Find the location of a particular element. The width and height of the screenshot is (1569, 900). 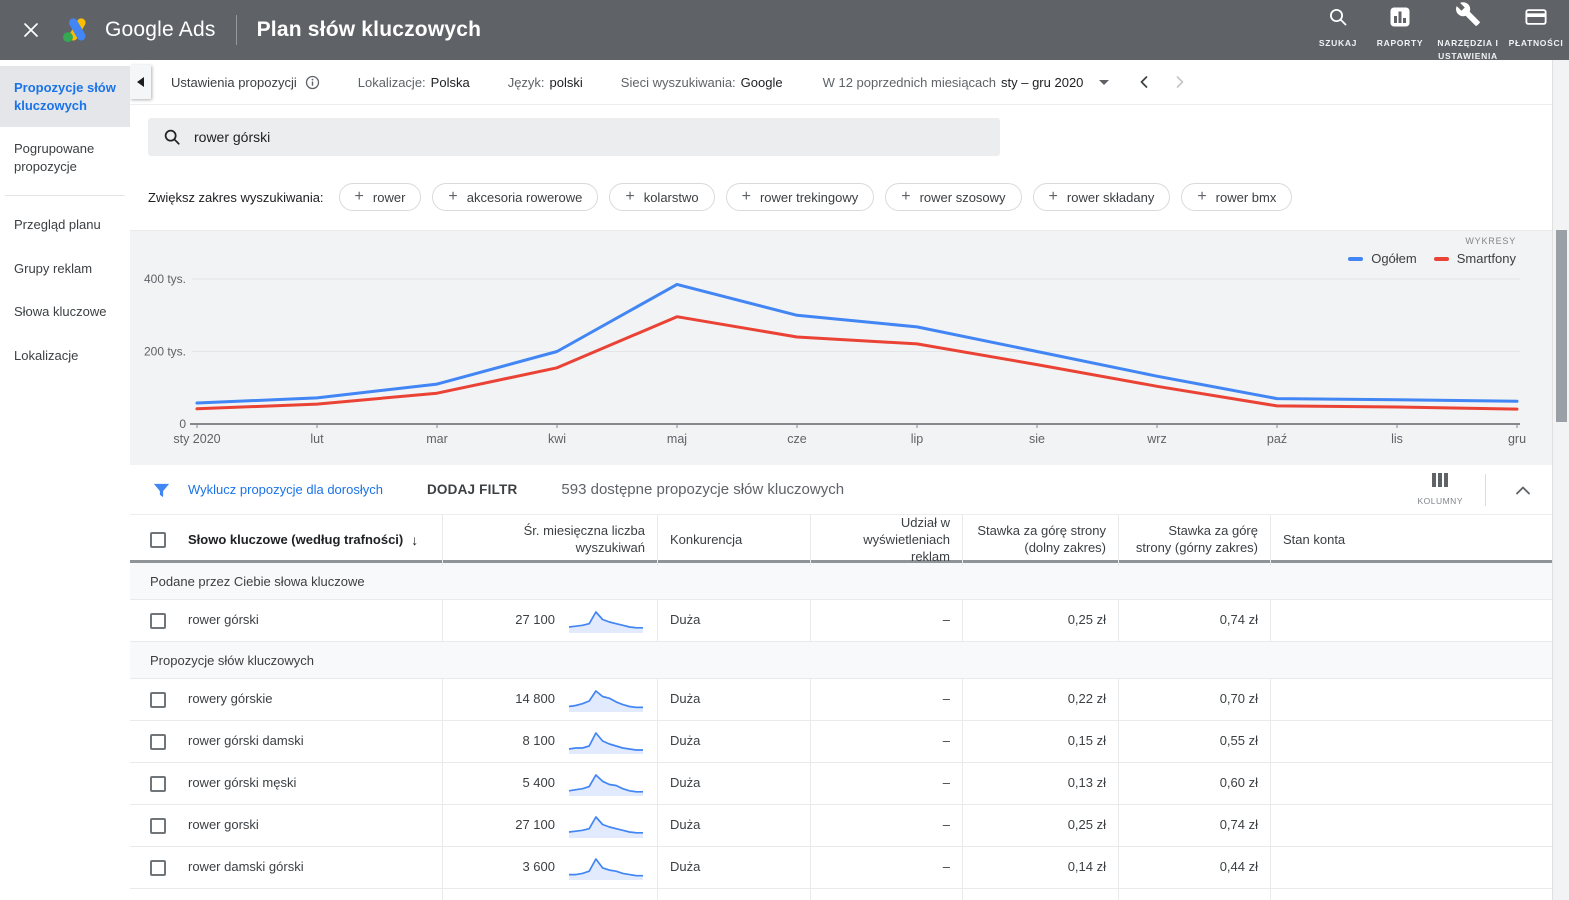

select-all-checkbox is located at coordinates (158, 540).